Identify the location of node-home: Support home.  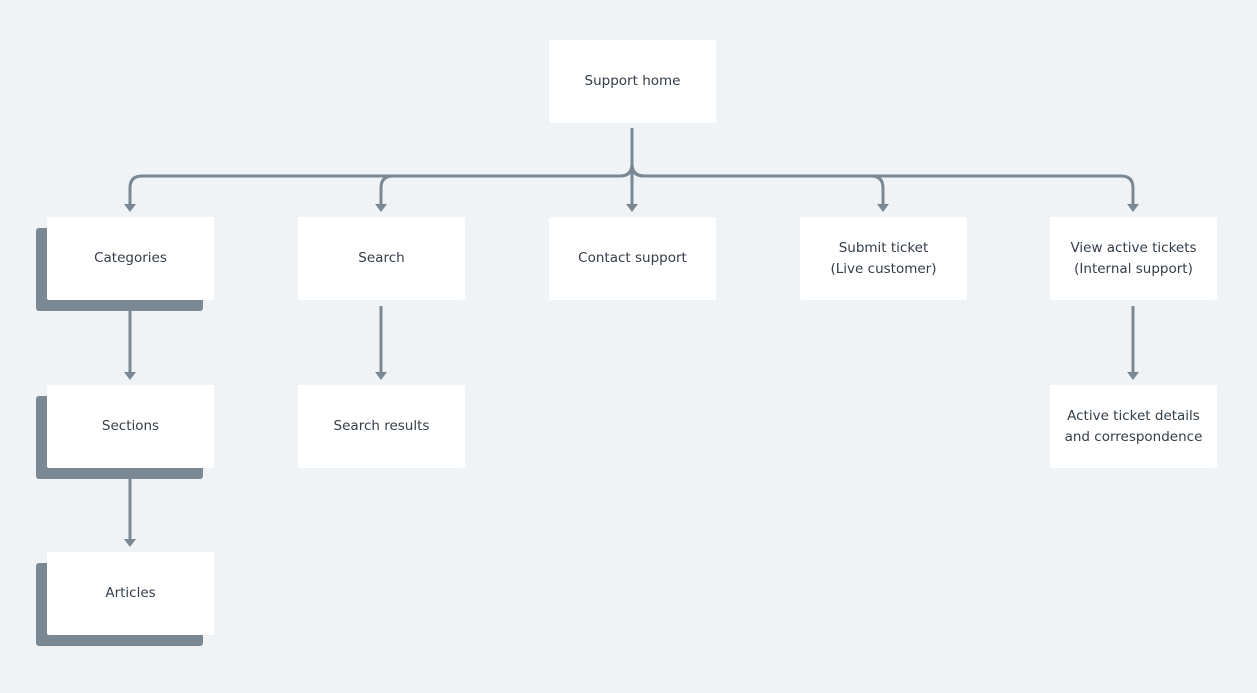
(632, 81).